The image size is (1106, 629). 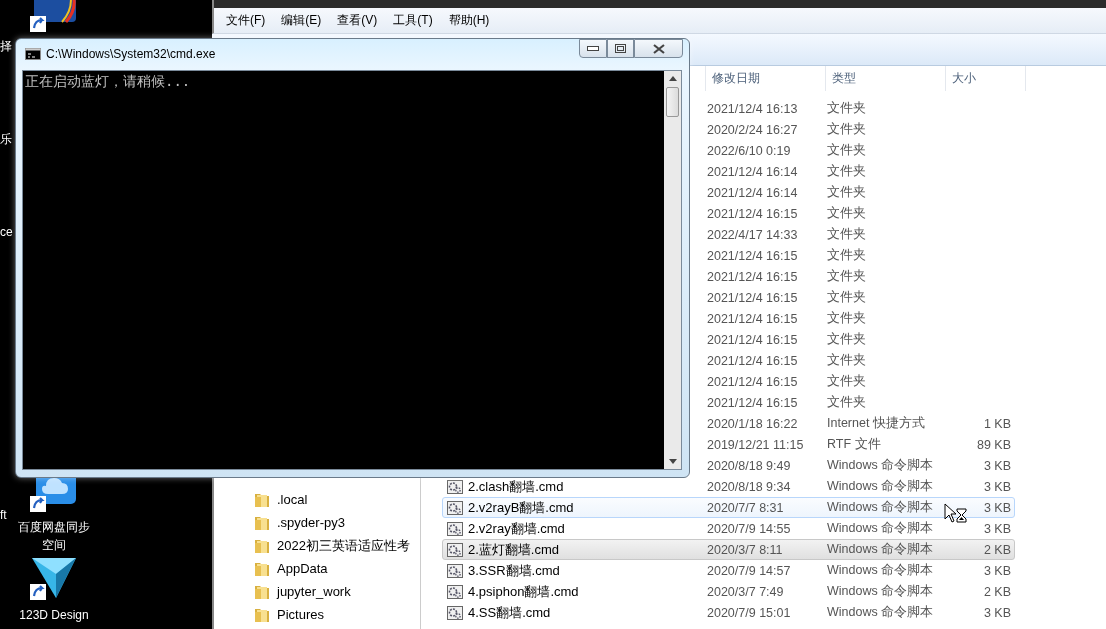 I want to click on menu-item: 文件(F), so click(x=246, y=20).